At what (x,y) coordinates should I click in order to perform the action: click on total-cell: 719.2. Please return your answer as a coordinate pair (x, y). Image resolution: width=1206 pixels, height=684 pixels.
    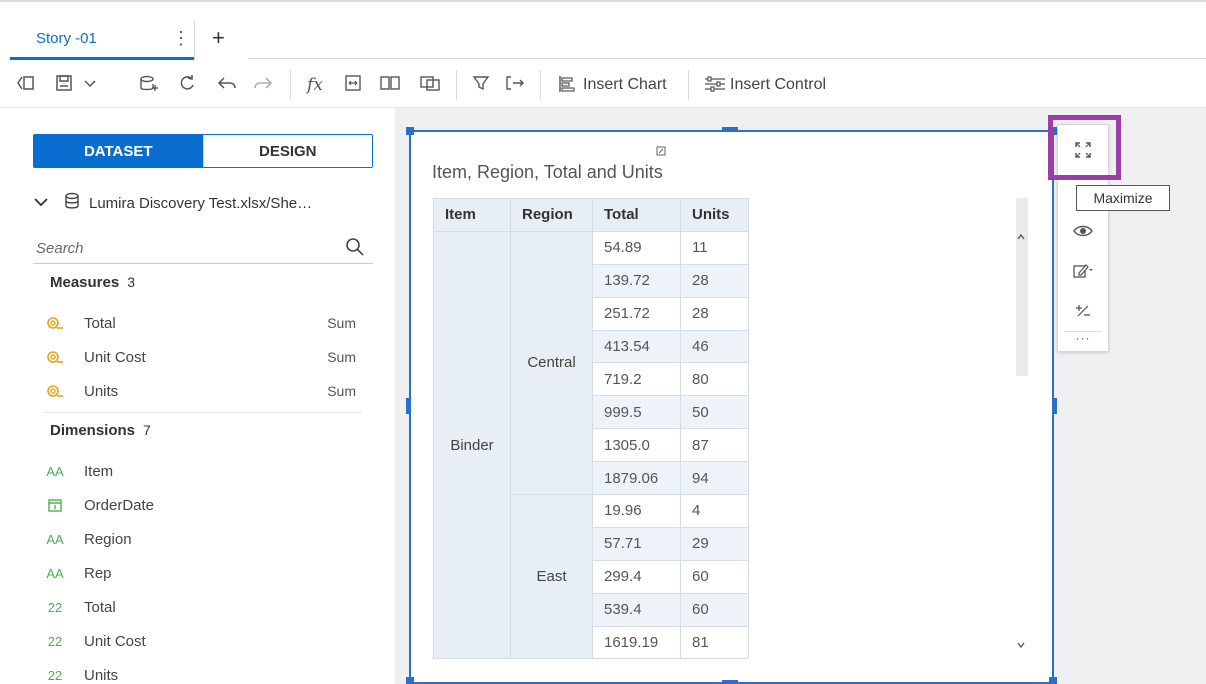
    Looking at the image, I should click on (636, 379).